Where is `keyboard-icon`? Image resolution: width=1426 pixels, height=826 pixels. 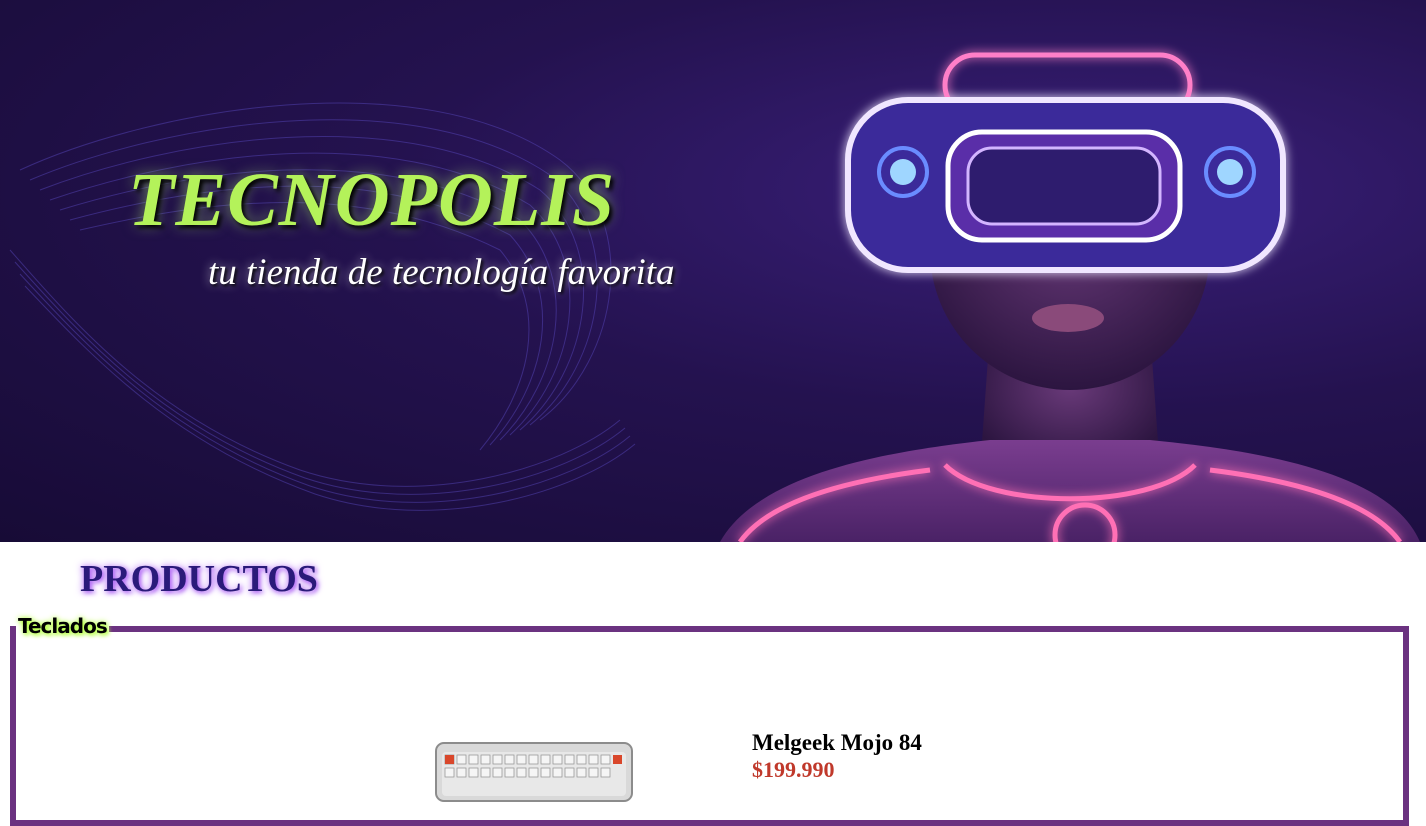 keyboard-icon is located at coordinates (534, 772).